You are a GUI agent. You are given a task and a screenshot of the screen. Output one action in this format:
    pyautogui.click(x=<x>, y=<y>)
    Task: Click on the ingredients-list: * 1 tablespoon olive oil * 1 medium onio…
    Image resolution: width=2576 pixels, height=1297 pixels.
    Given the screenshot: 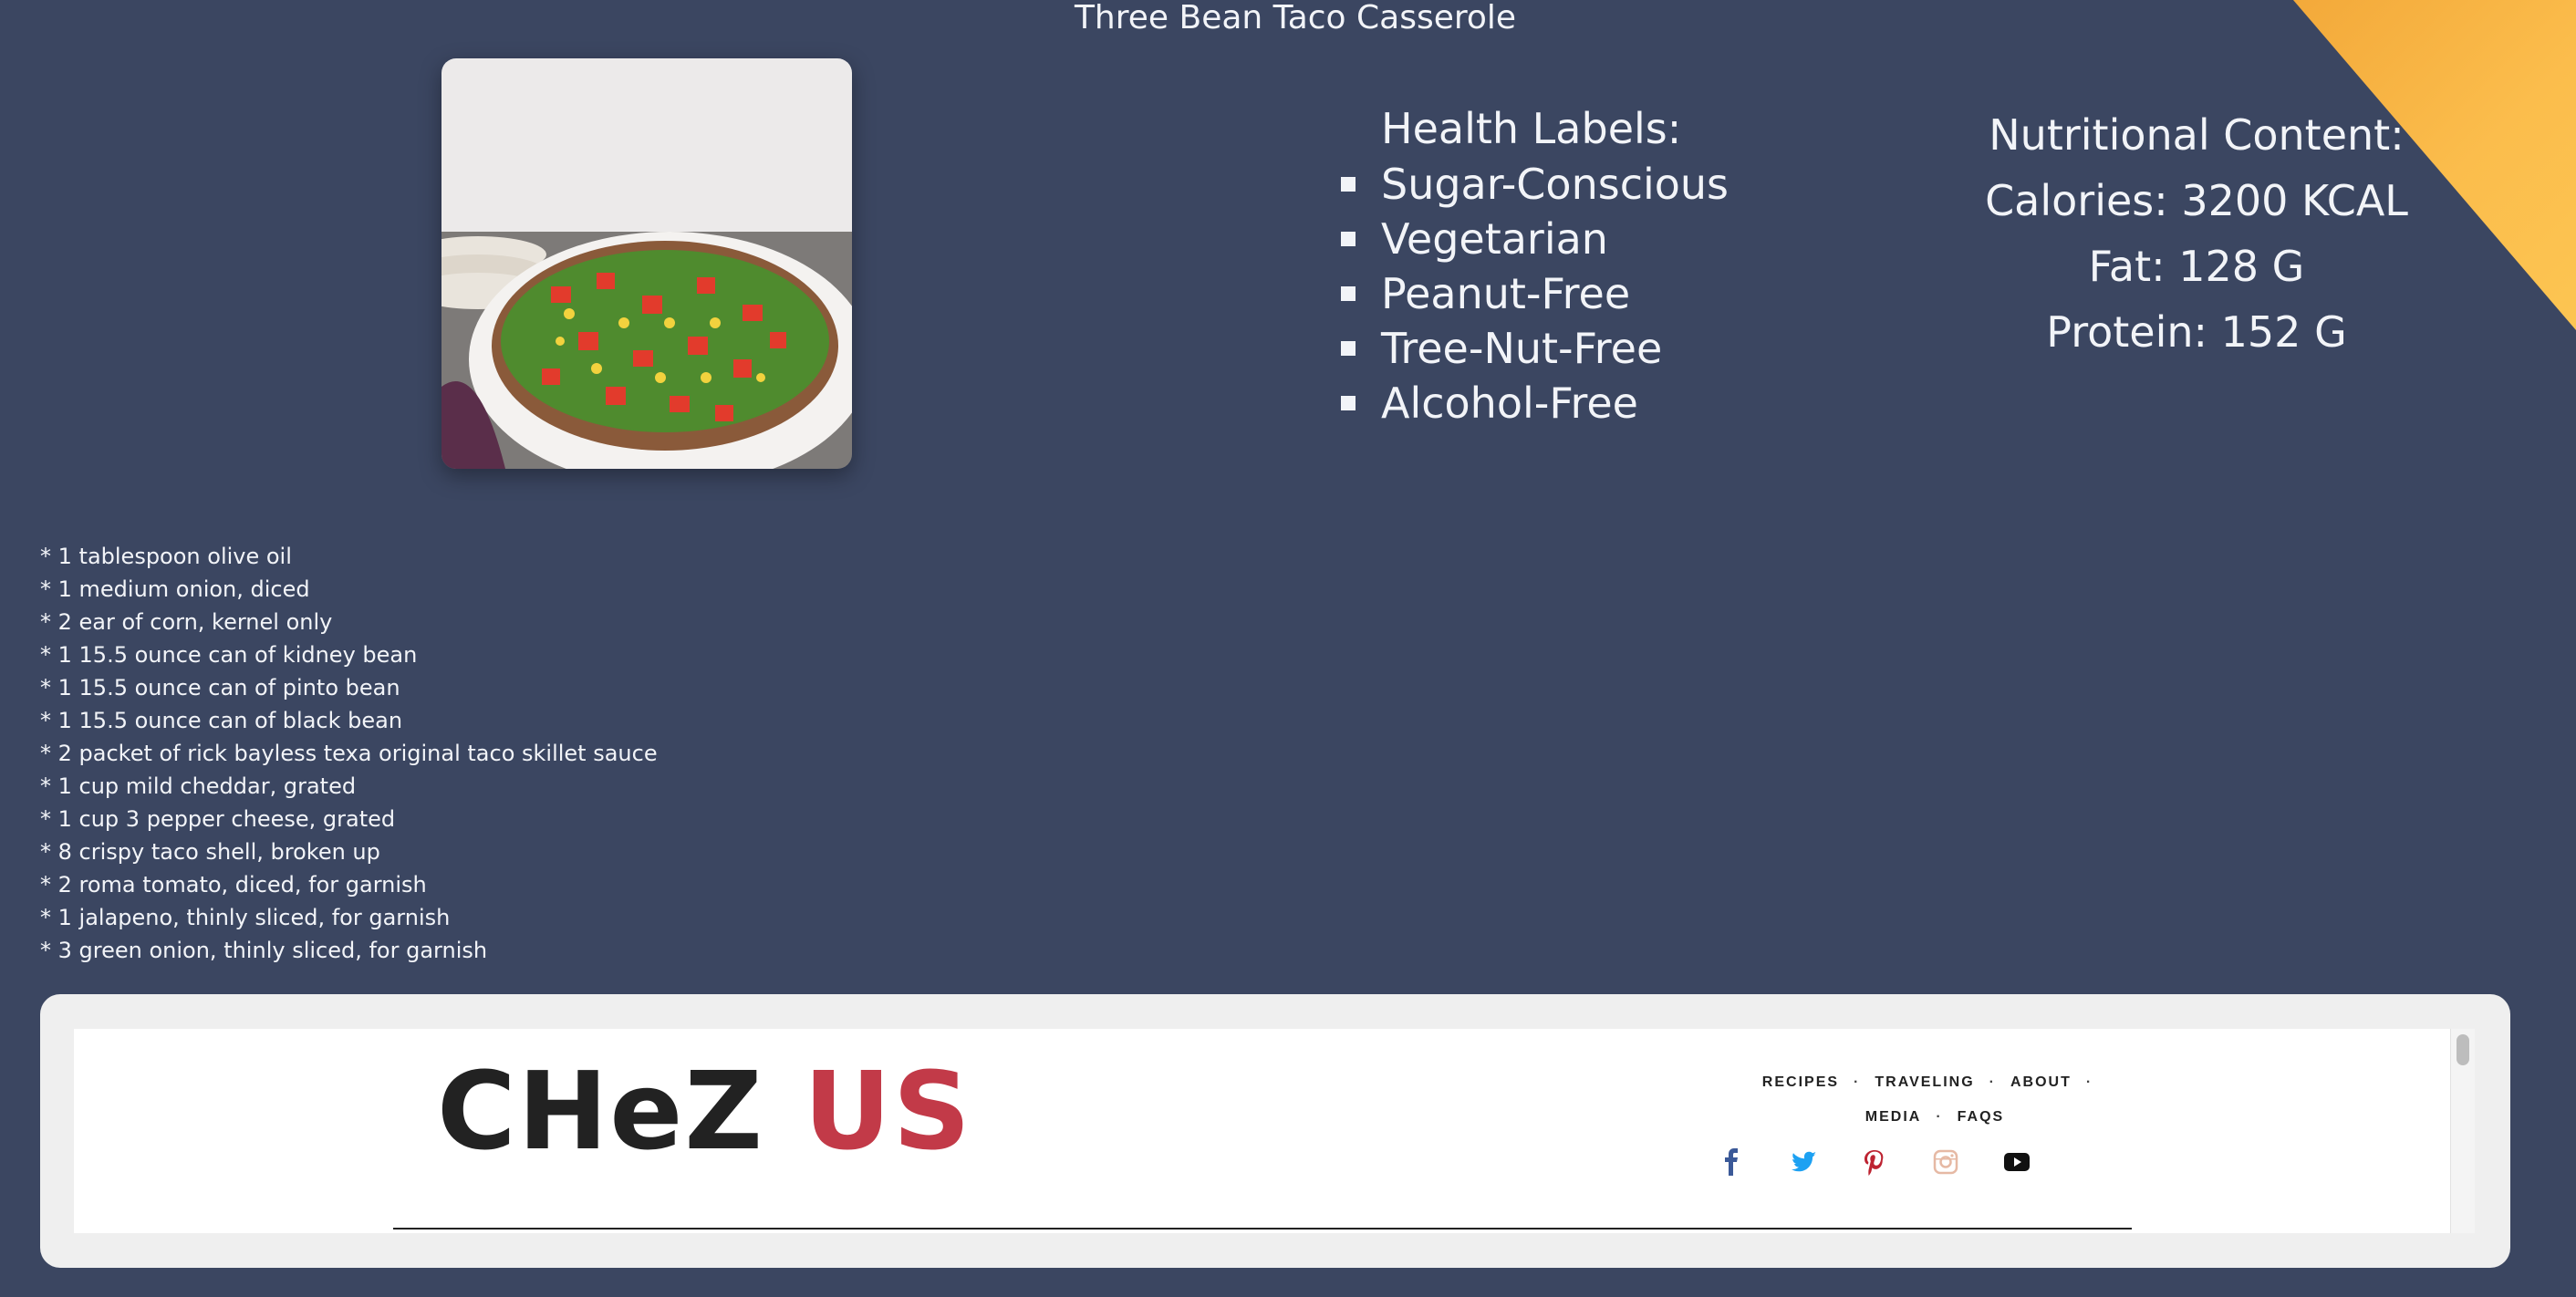 What is the action you would take?
    pyautogui.click(x=349, y=753)
    